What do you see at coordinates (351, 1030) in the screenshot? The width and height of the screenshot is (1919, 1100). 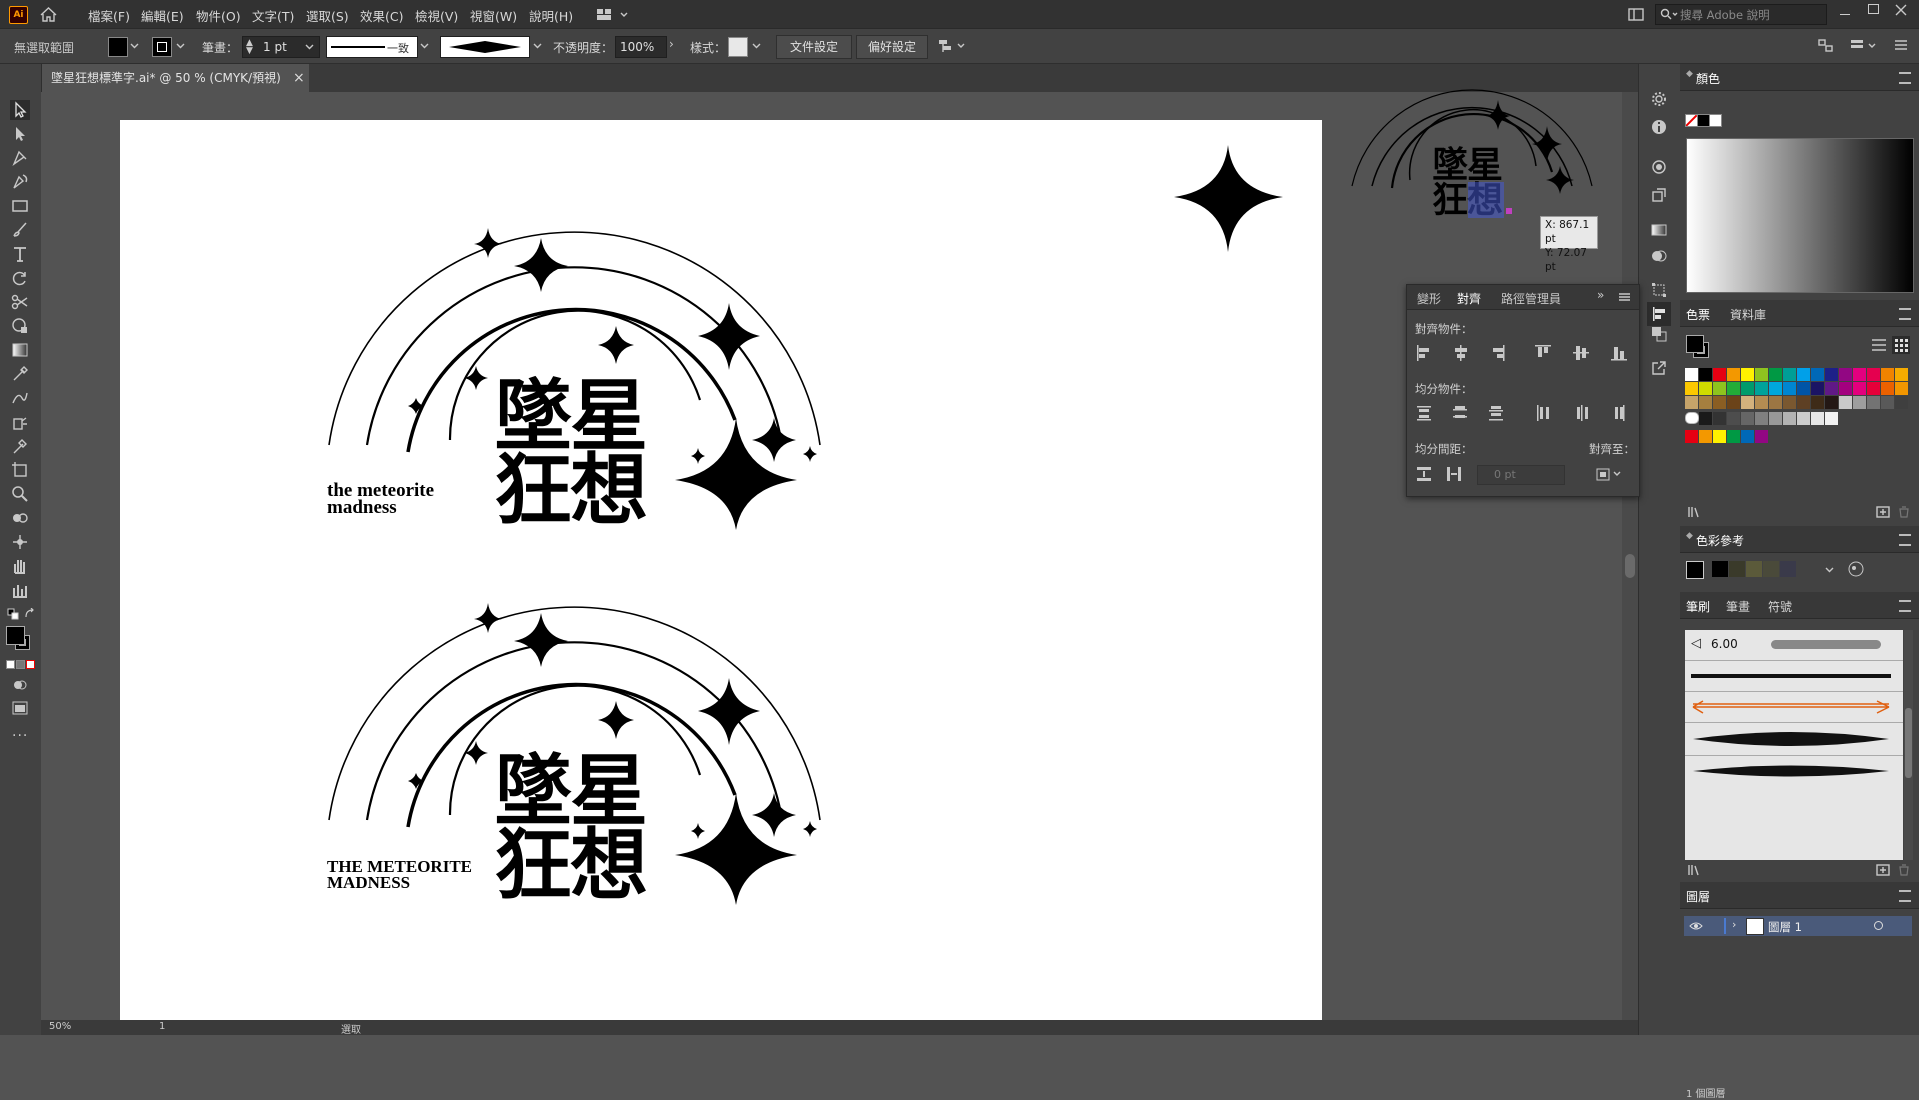 I see `status-mode: 選取` at bounding box center [351, 1030].